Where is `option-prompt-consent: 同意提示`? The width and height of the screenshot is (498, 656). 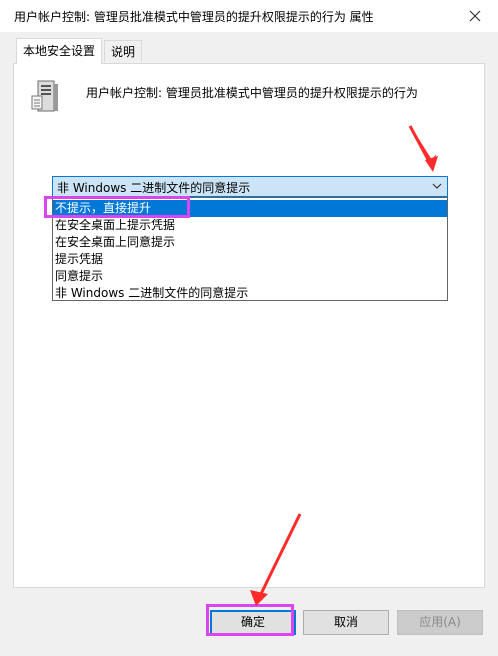
option-prompt-consent: 同意提示 is located at coordinates (250, 276).